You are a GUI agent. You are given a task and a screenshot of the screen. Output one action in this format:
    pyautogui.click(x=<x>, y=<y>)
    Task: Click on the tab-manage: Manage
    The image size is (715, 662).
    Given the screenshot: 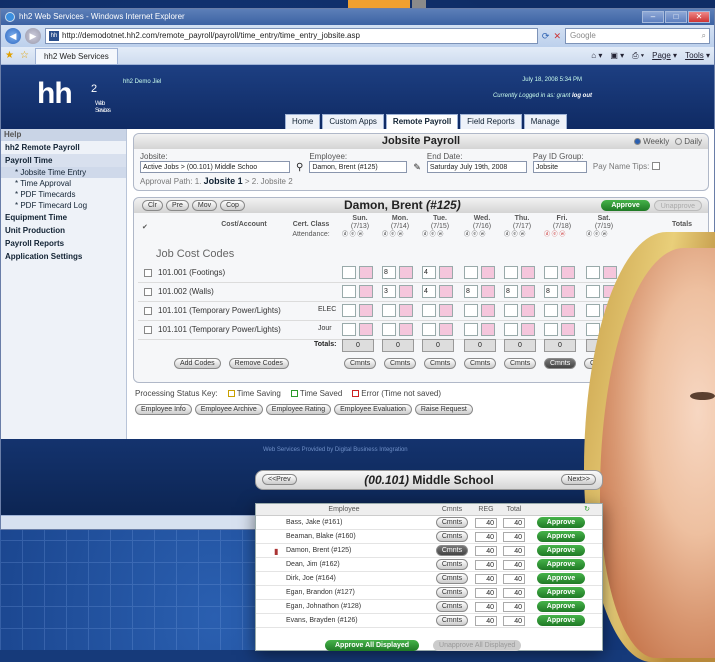 What is the action you would take?
    pyautogui.click(x=545, y=121)
    